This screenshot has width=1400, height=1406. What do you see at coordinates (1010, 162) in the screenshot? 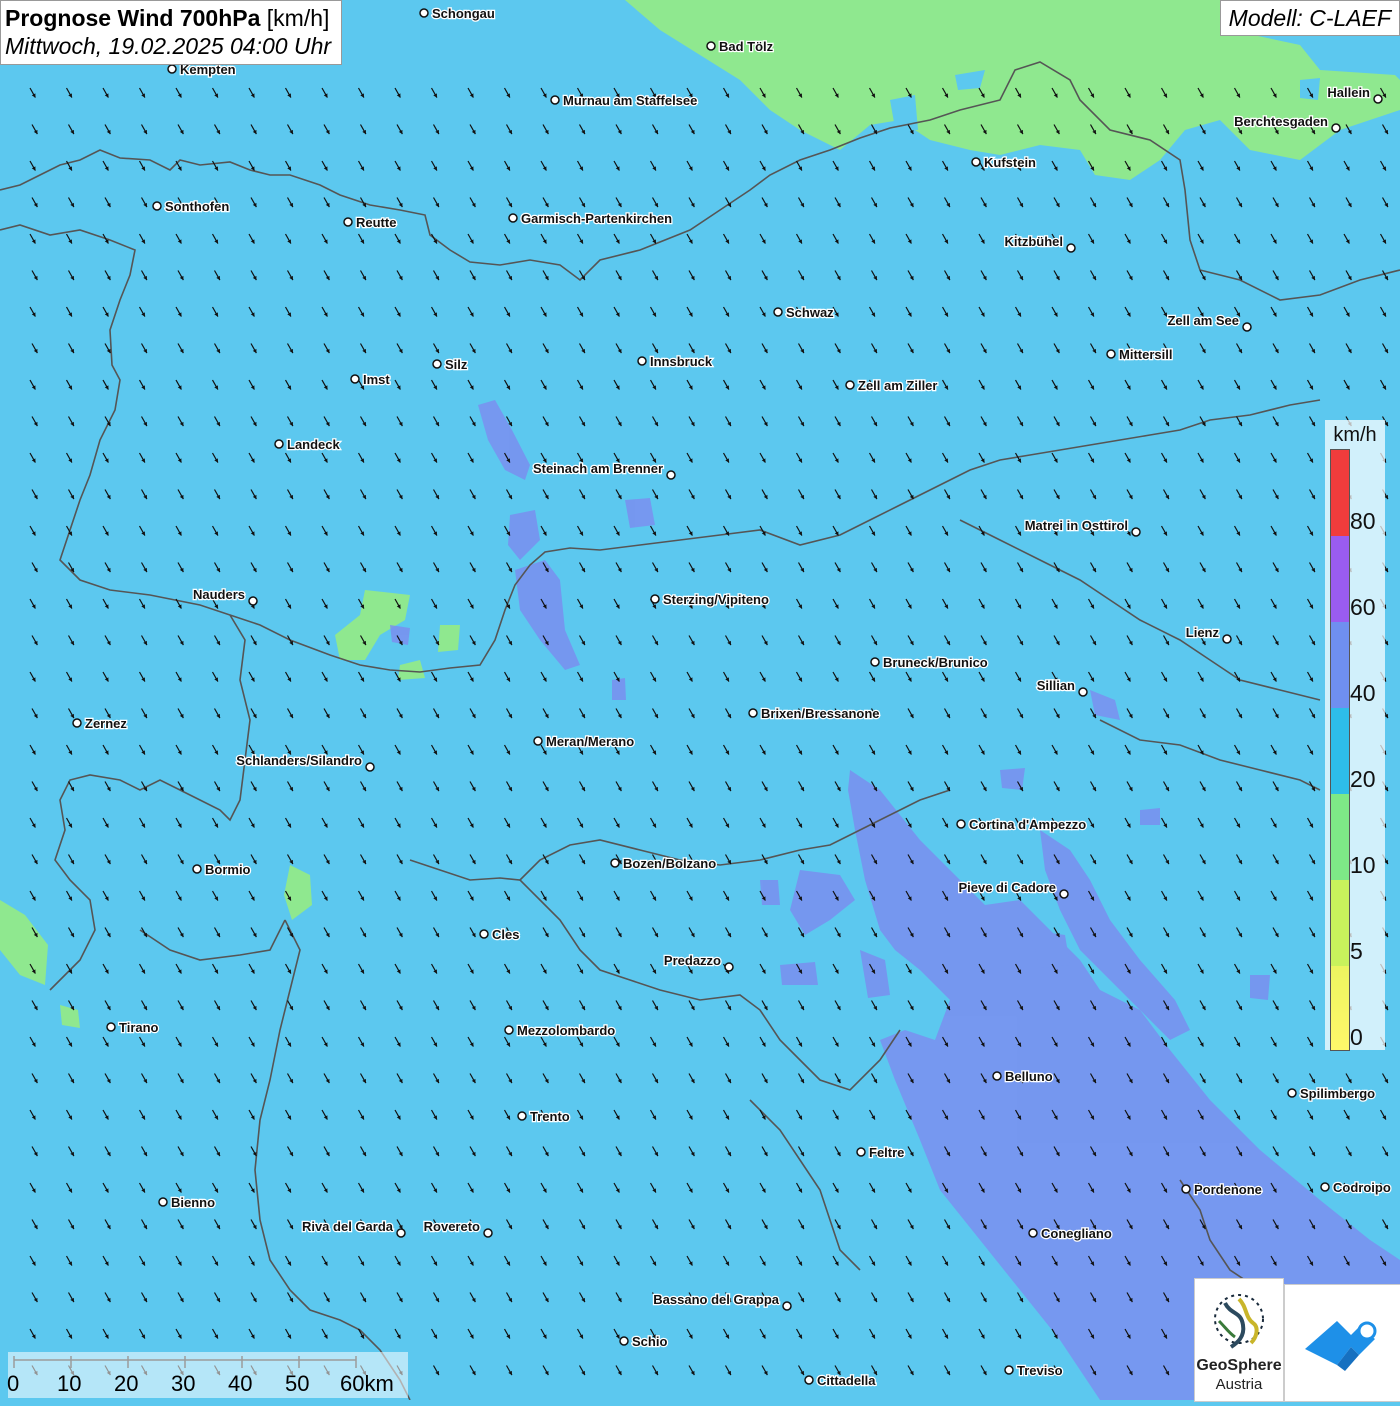
I see `city-label: Kufstein` at bounding box center [1010, 162].